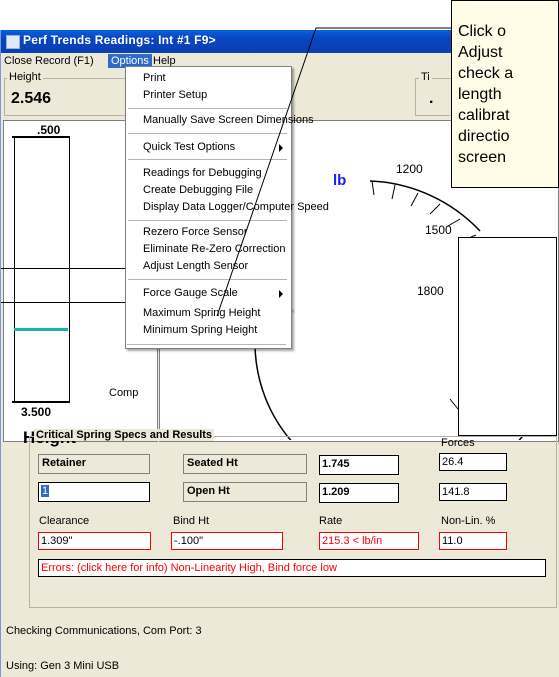 This screenshot has width=559, height=677. What do you see at coordinates (486, 73) in the screenshot?
I see `callout-line: check a` at bounding box center [486, 73].